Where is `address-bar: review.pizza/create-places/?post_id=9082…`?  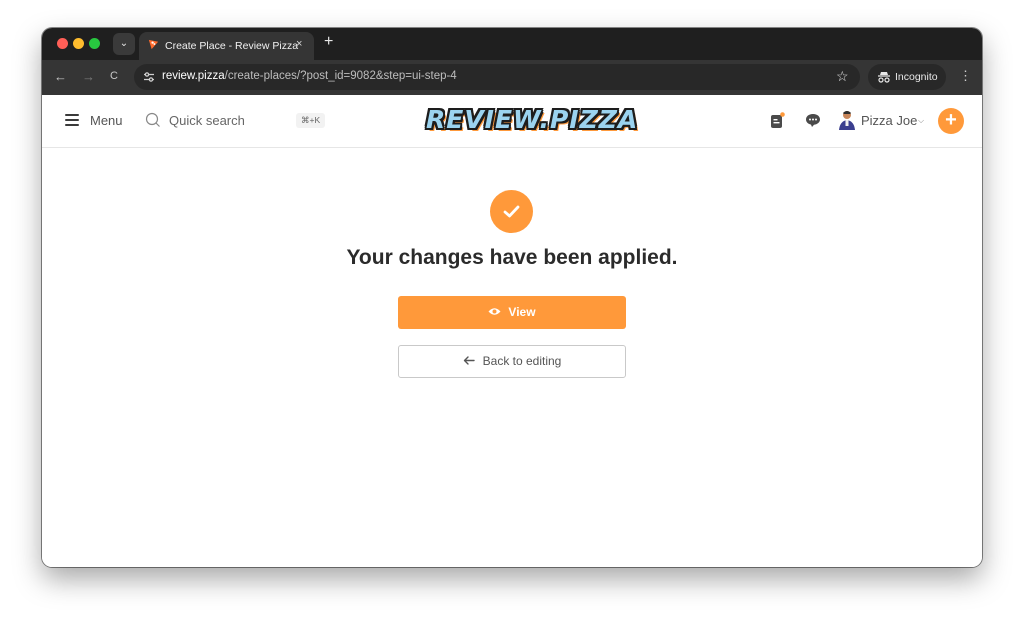
address-bar: review.pizza/create-places/?post_id=9082… is located at coordinates (497, 77).